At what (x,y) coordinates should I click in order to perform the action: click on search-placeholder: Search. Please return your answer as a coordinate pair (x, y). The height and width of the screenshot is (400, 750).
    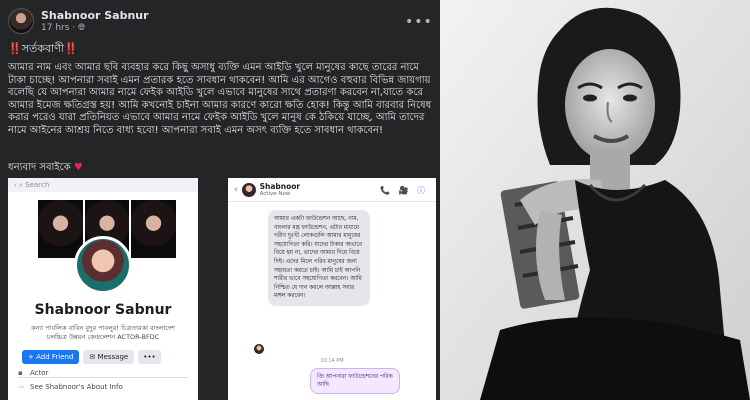
    Looking at the image, I should click on (37, 185).